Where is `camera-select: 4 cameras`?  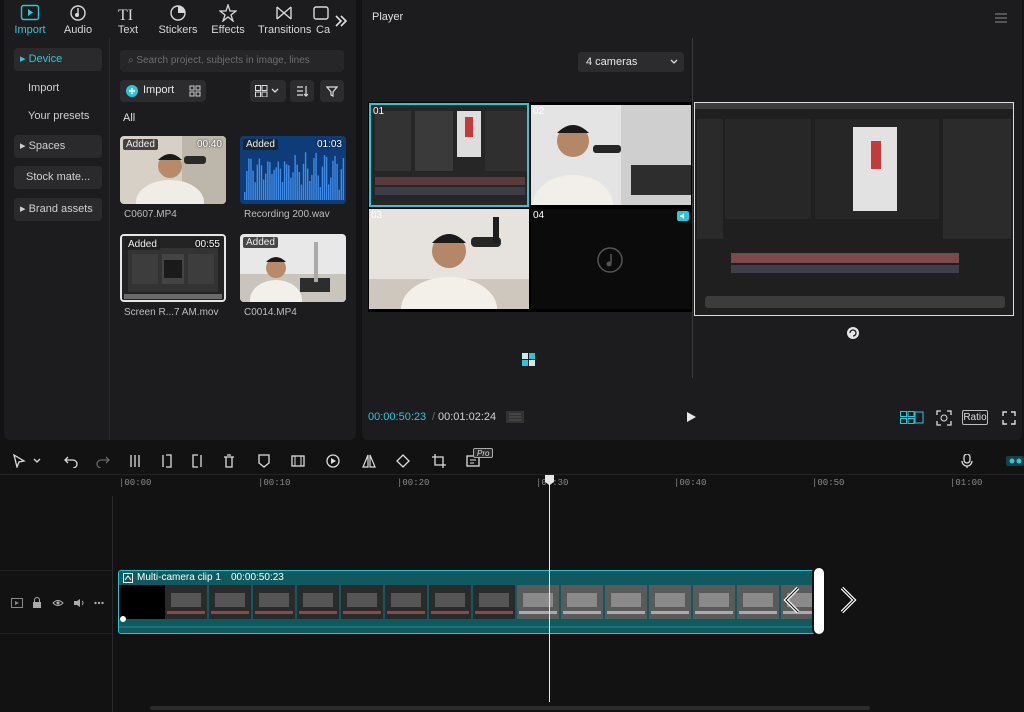
camera-select: 4 cameras is located at coordinates (631, 62).